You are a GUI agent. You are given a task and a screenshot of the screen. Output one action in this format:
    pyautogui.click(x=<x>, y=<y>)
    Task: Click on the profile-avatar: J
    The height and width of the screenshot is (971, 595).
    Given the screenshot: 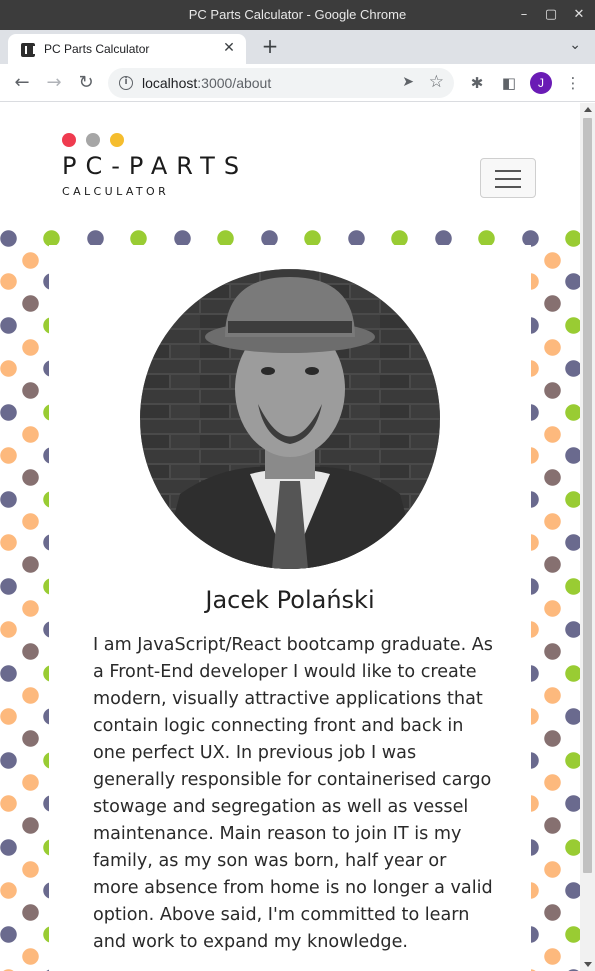 What is the action you would take?
    pyautogui.click(x=541, y=83)
    